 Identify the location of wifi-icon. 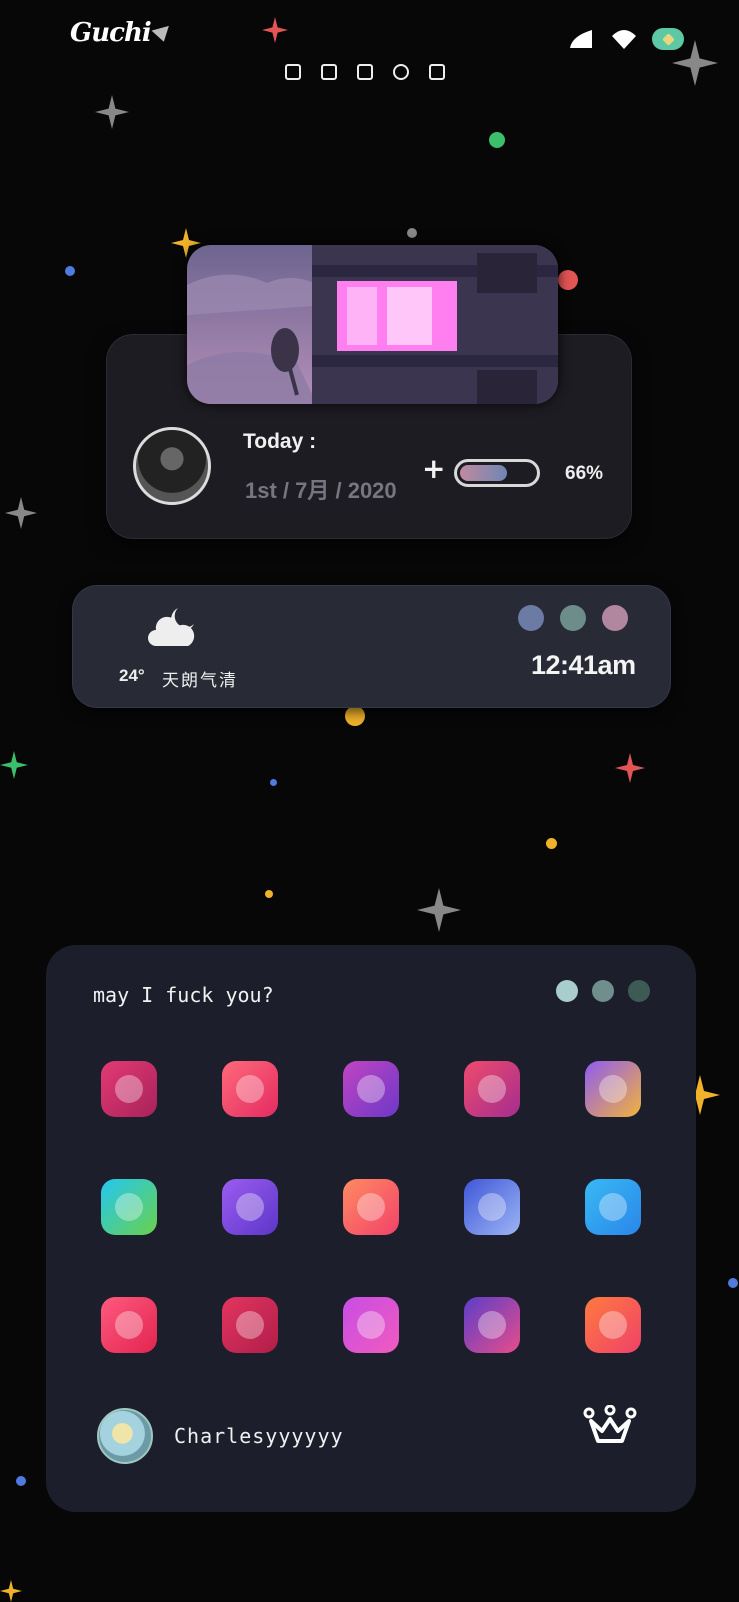
(624, 39).